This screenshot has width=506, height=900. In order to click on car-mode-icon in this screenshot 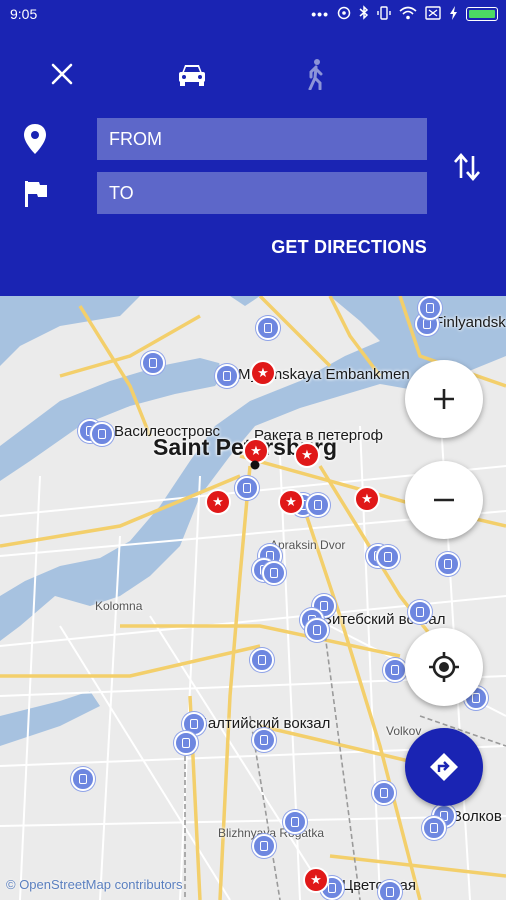, I will do `click(192, 74)`.